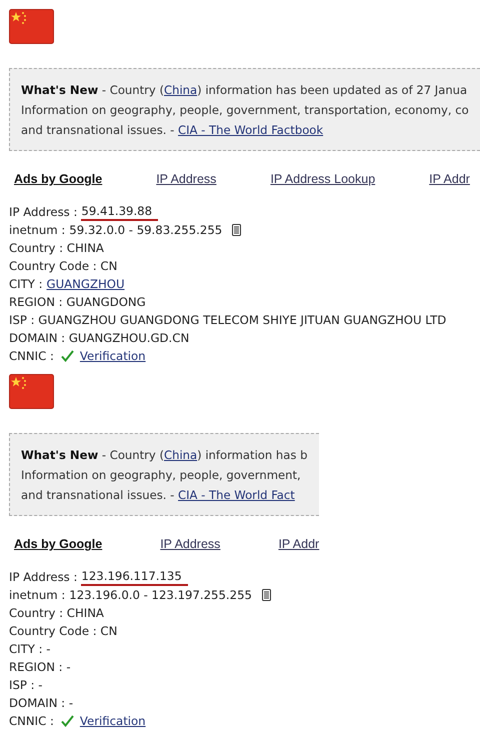 Image resolution: width=480 pixels, height=743 pixels. I want to click on field-text: ISP : GUANGZHOU GUANGDONG TELECOM SHIYE JITUAN GUANGZHOU LTD, so click(227, 320).